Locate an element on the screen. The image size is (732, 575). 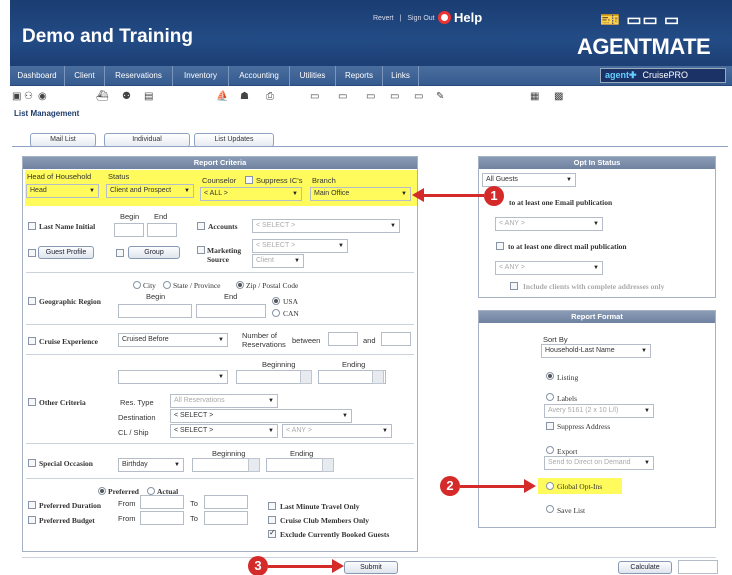
budget-to-input is located at coordinates (226, 518).